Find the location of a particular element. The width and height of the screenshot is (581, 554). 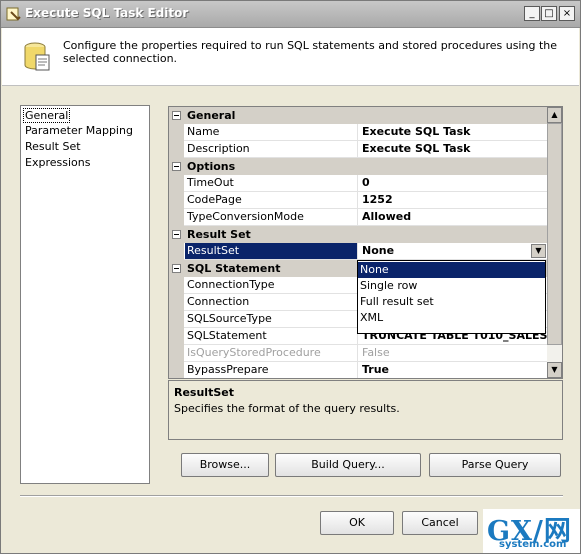

scroll-up-icon: ▲ is located at coordinates (554, 115).